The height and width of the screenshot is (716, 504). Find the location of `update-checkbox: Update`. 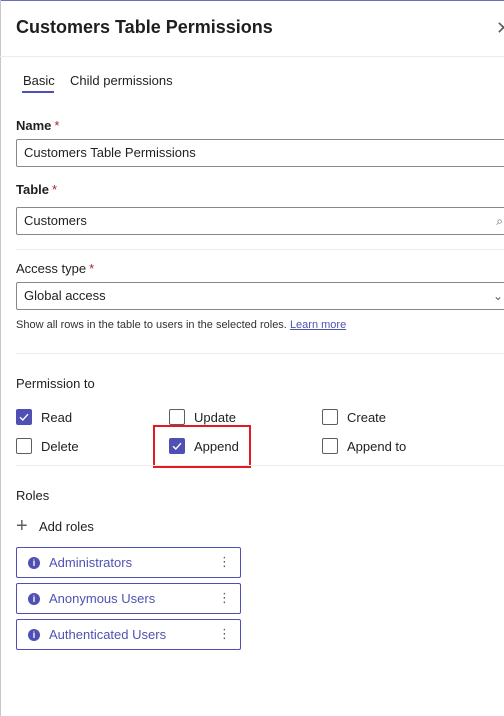

update-checkbox: Update is located at coordinates (202, 417).